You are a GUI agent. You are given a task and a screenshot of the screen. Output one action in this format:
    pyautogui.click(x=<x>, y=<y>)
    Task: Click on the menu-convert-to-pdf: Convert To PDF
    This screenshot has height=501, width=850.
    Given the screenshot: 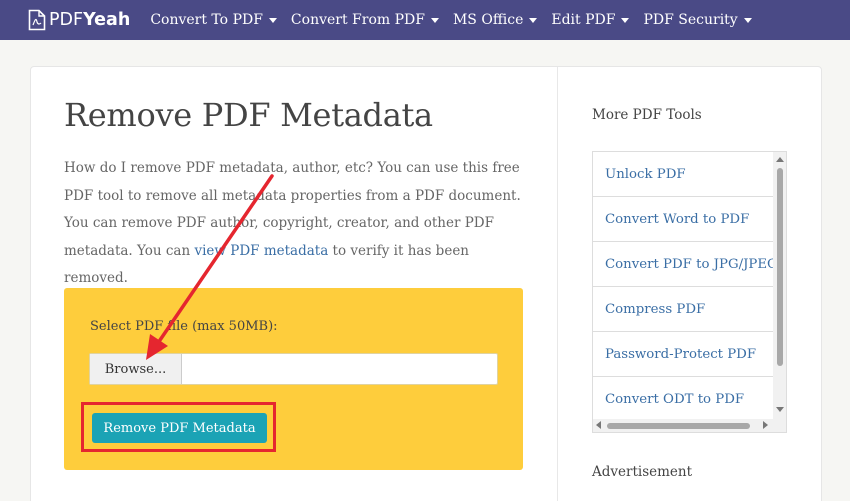 What is the action you would take?
    pyautogui.click(x=213, y=20)
    